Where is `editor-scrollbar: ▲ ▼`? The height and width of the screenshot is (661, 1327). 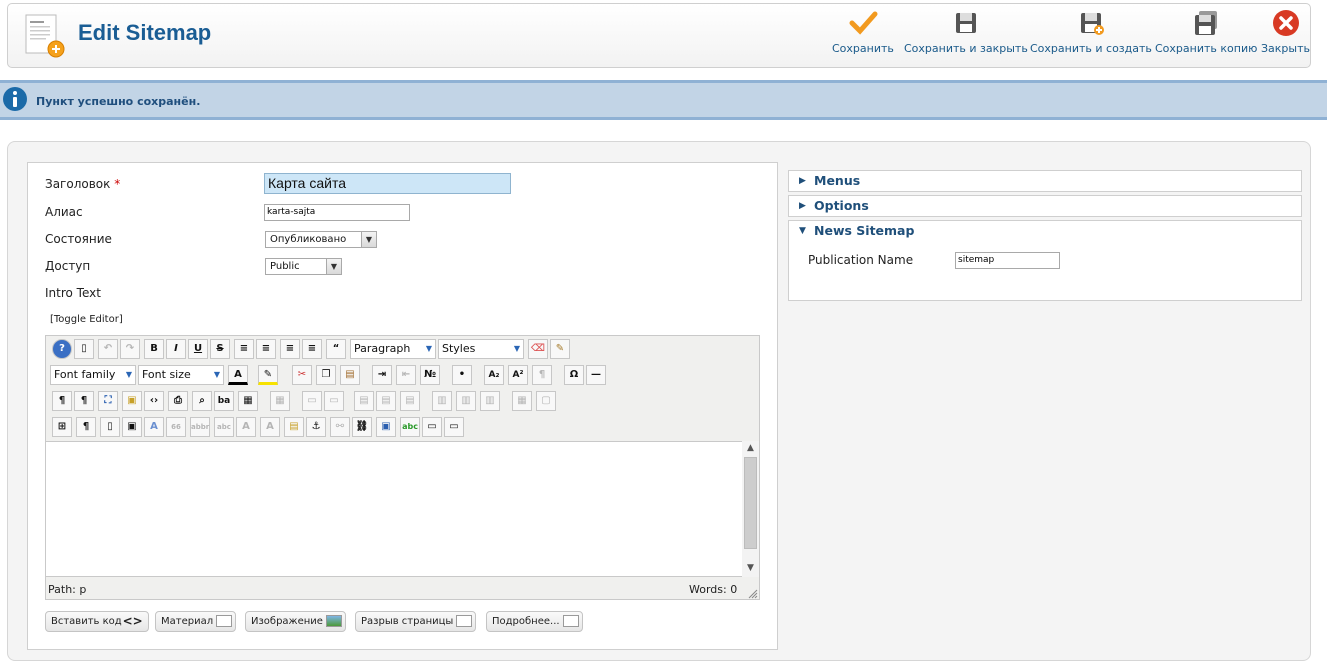 editor-scrollbar: ▲ ▼ is located at coordinates (750, 509).